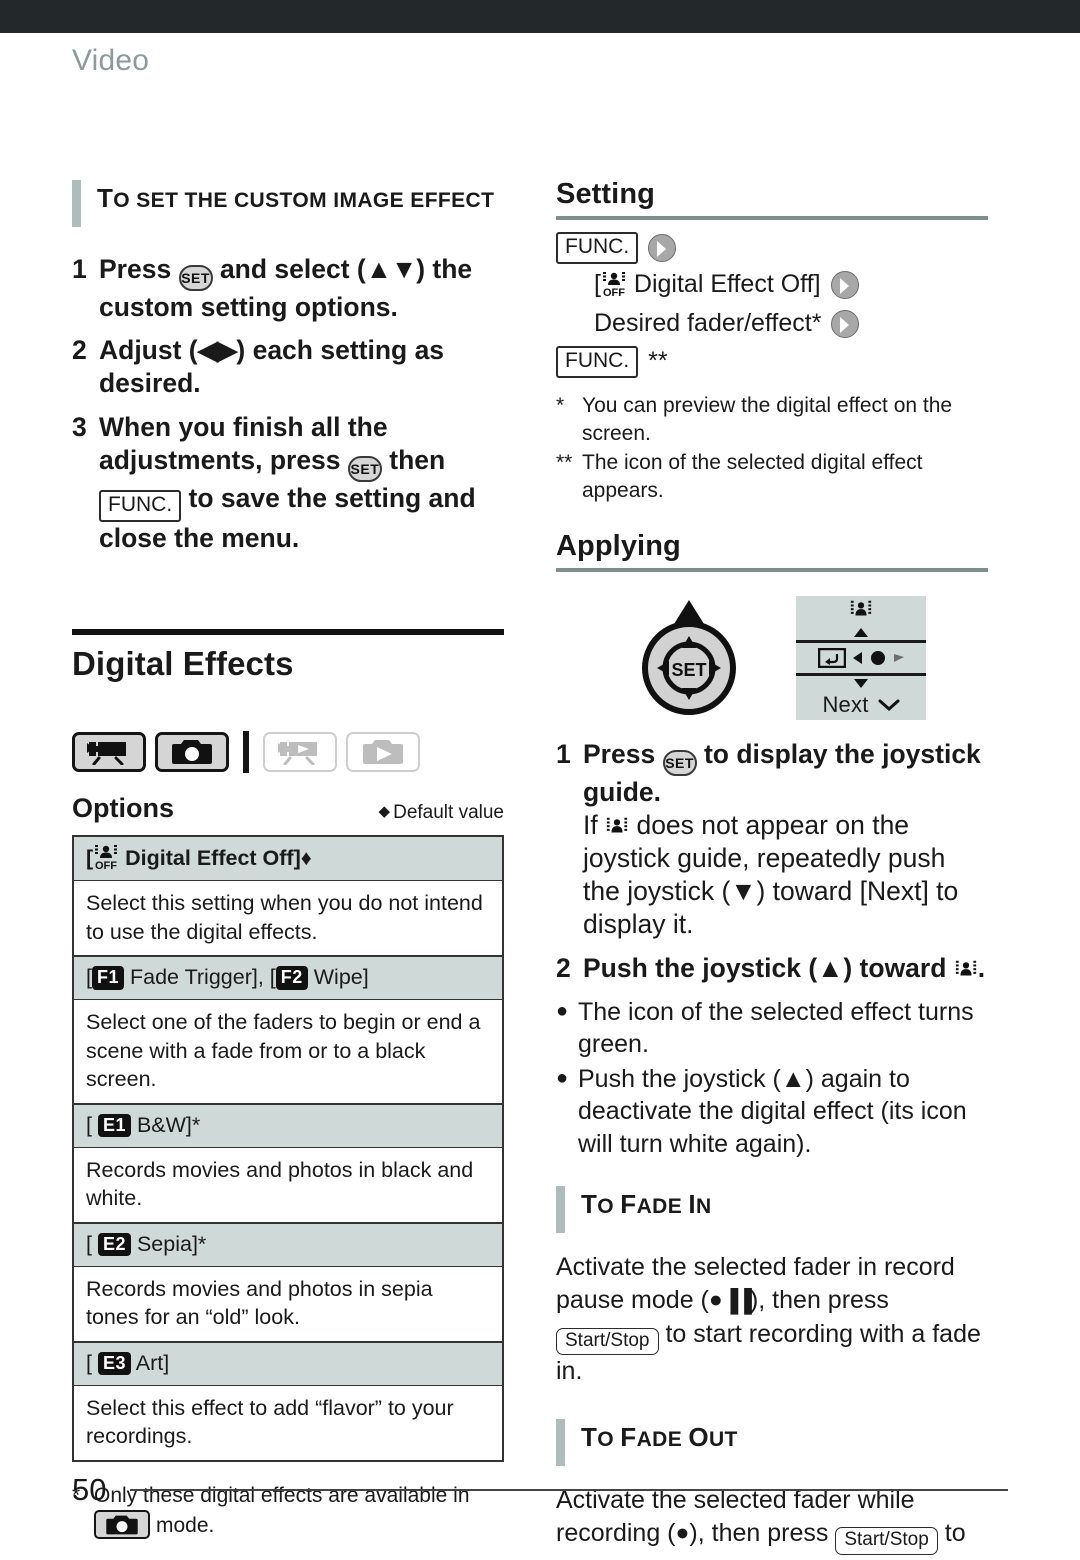 The height and width of the screenshot is (1560, 1080). I want to click on play-photo-mode-icon, so click(383, 752).